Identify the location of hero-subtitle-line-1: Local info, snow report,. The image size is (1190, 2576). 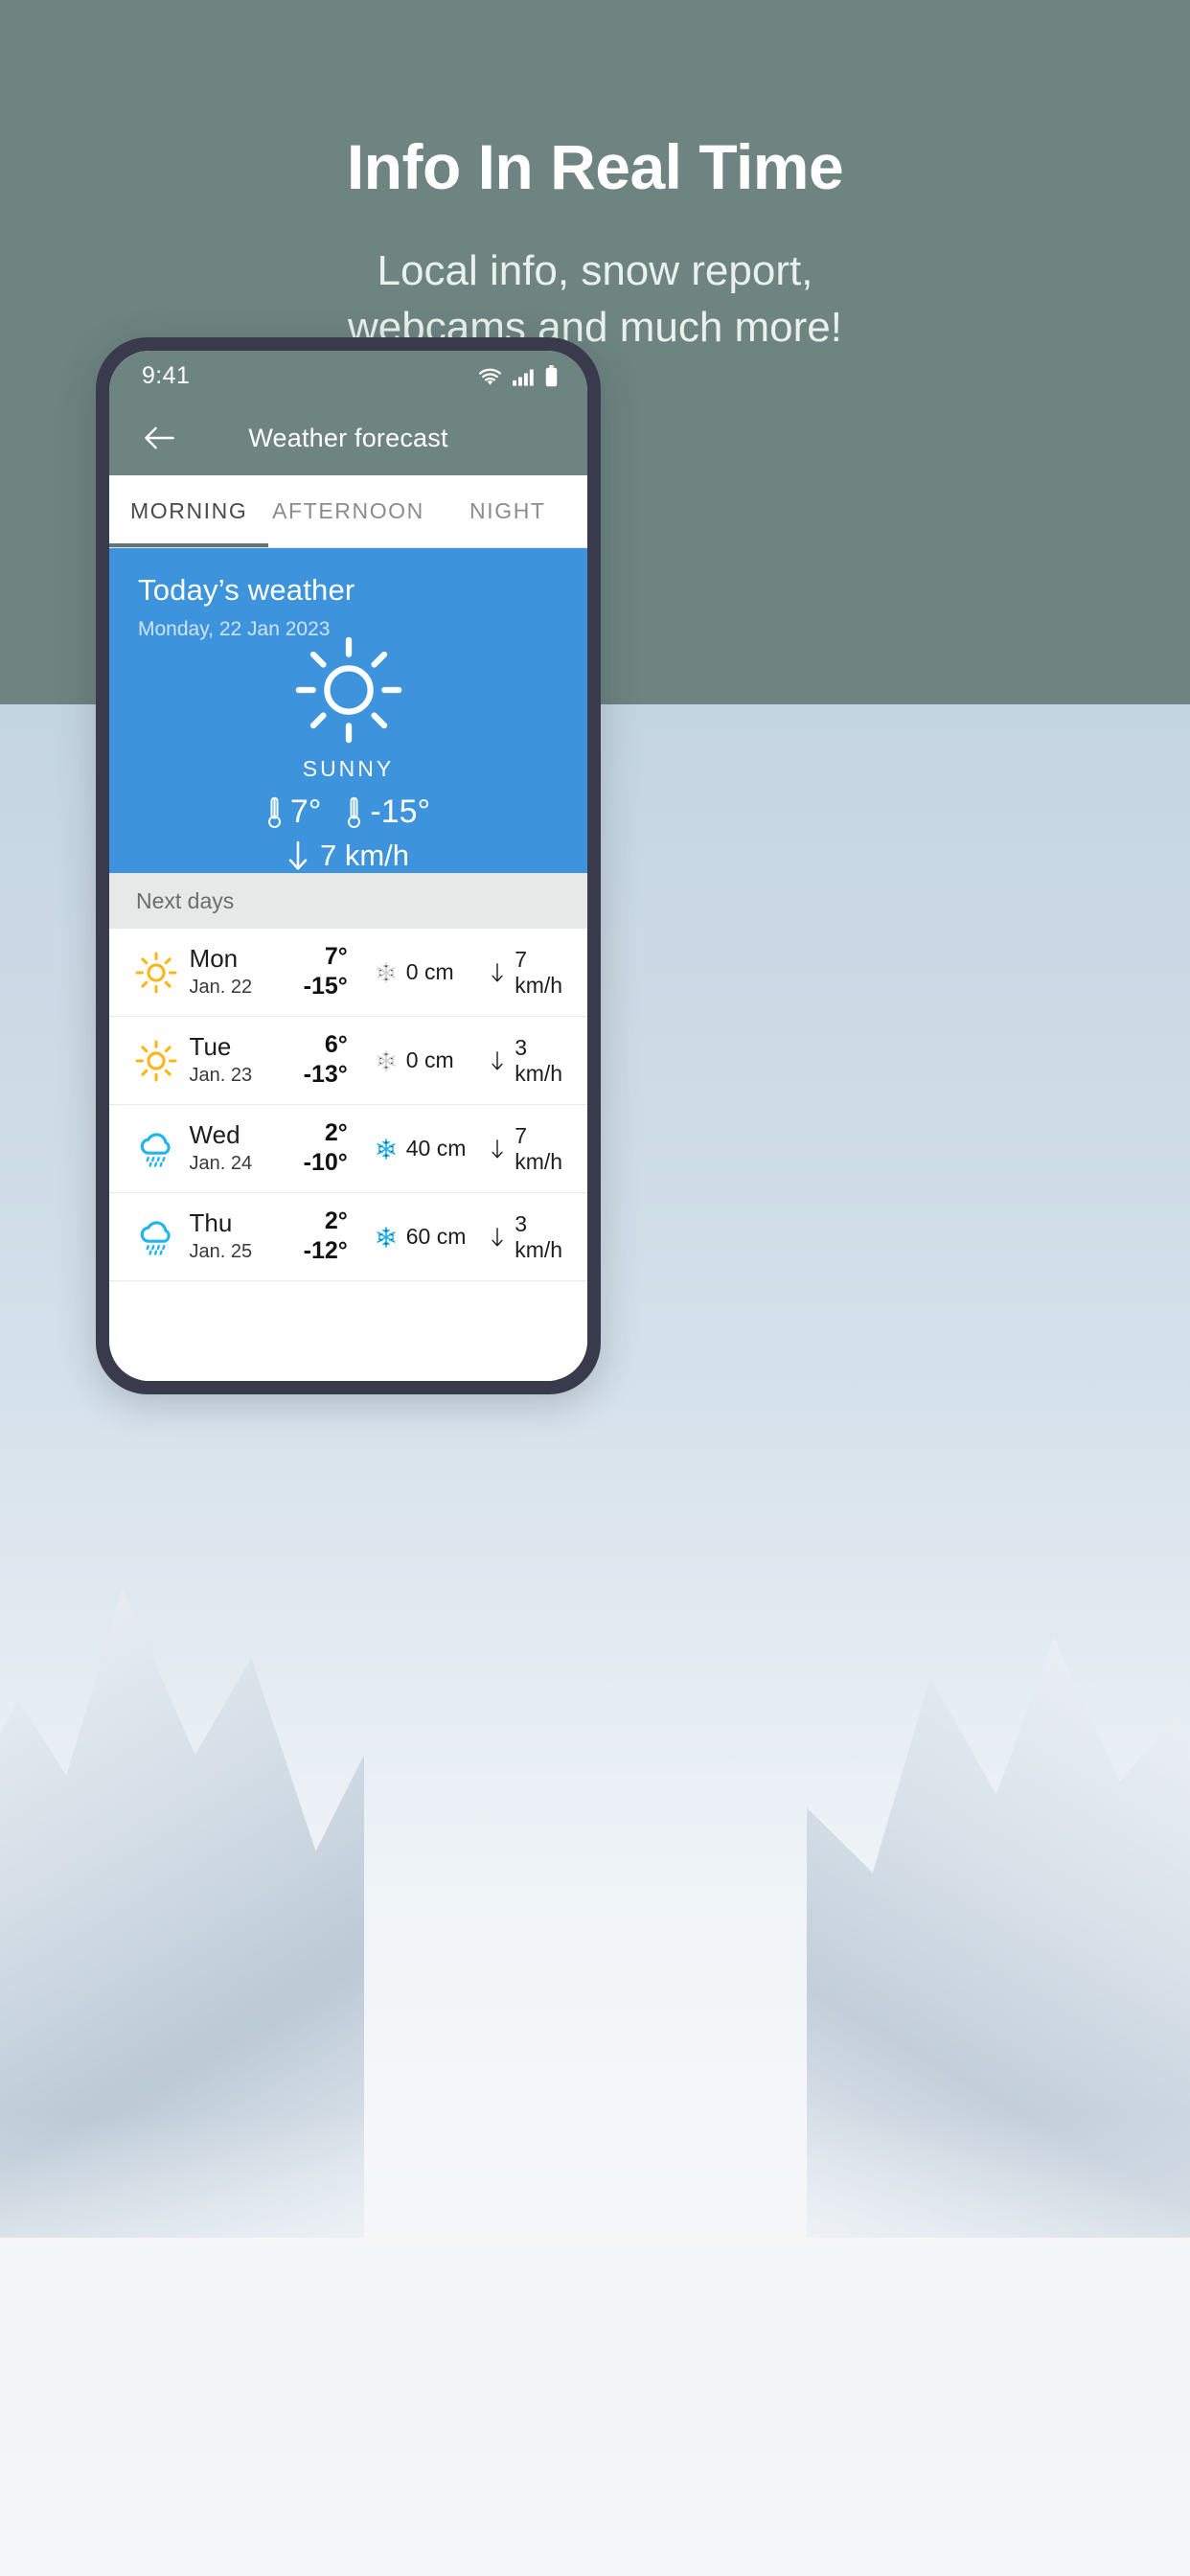
(595, 271).